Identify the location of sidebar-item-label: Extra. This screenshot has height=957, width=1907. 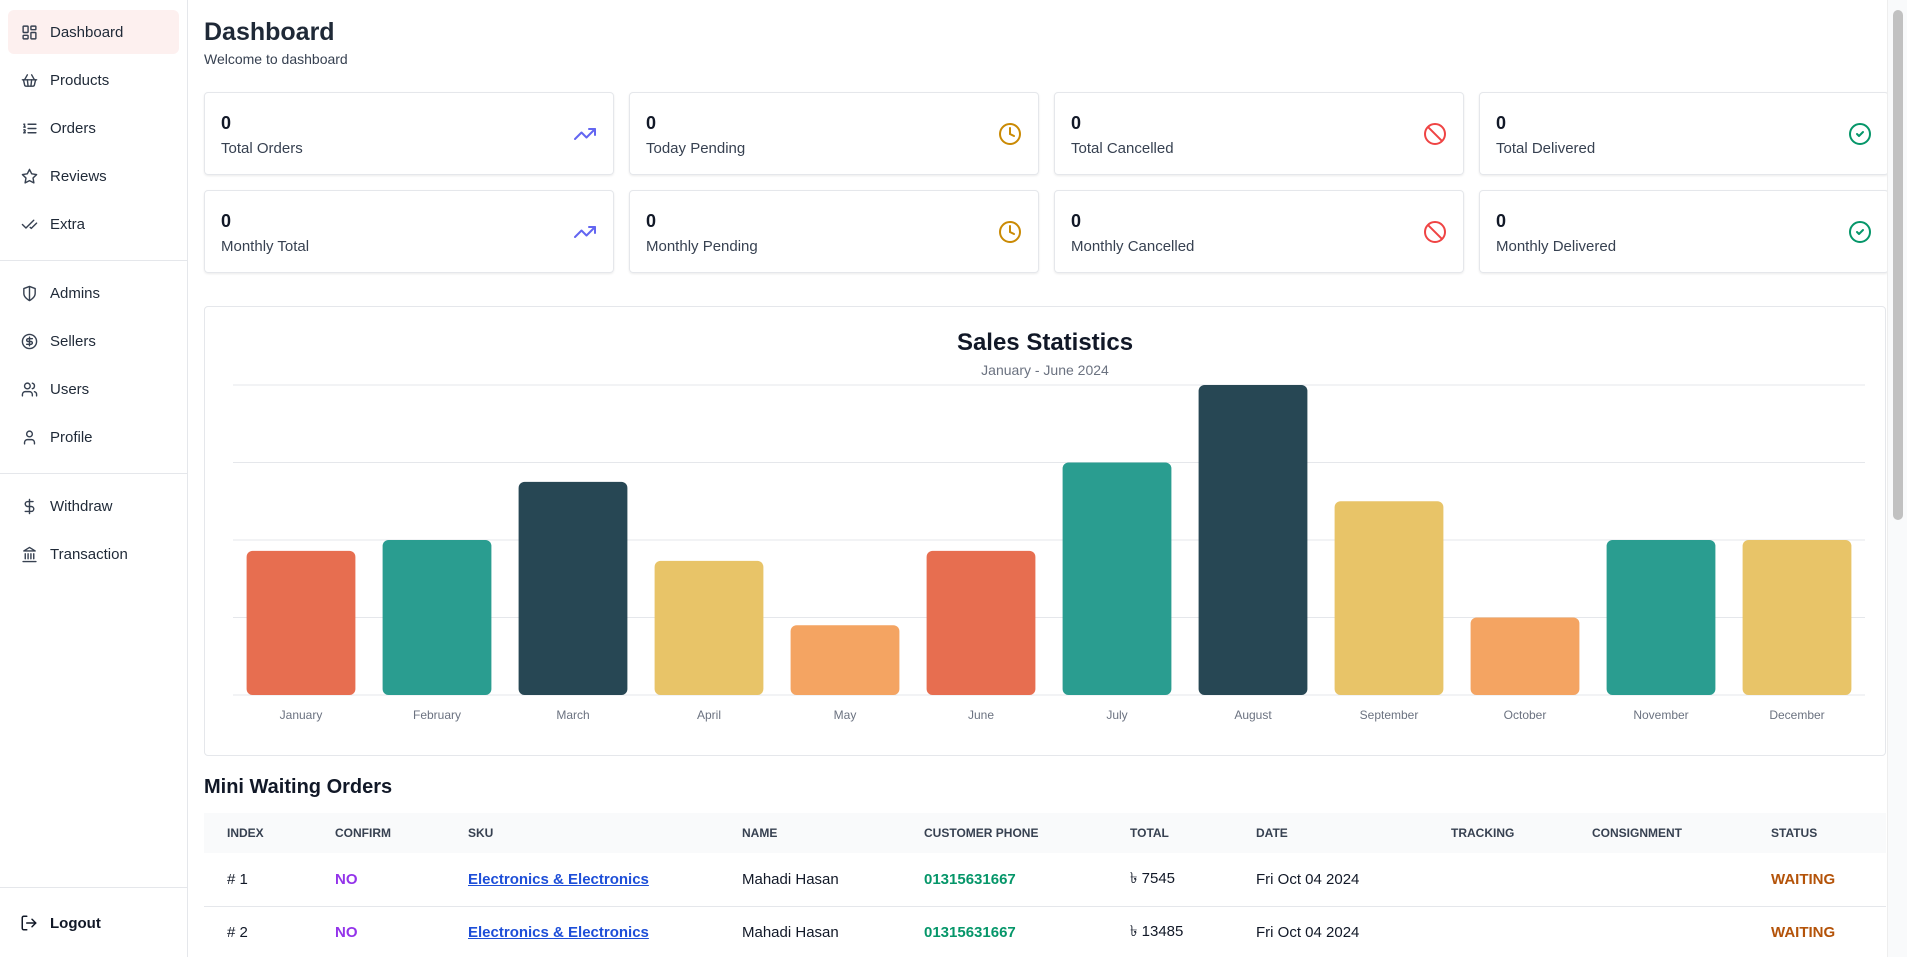
(68, 224).